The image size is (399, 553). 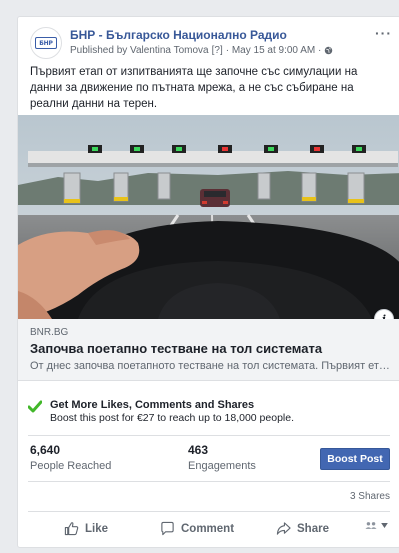 I want to click on checkmark-icon, so click(x=35, y=406).